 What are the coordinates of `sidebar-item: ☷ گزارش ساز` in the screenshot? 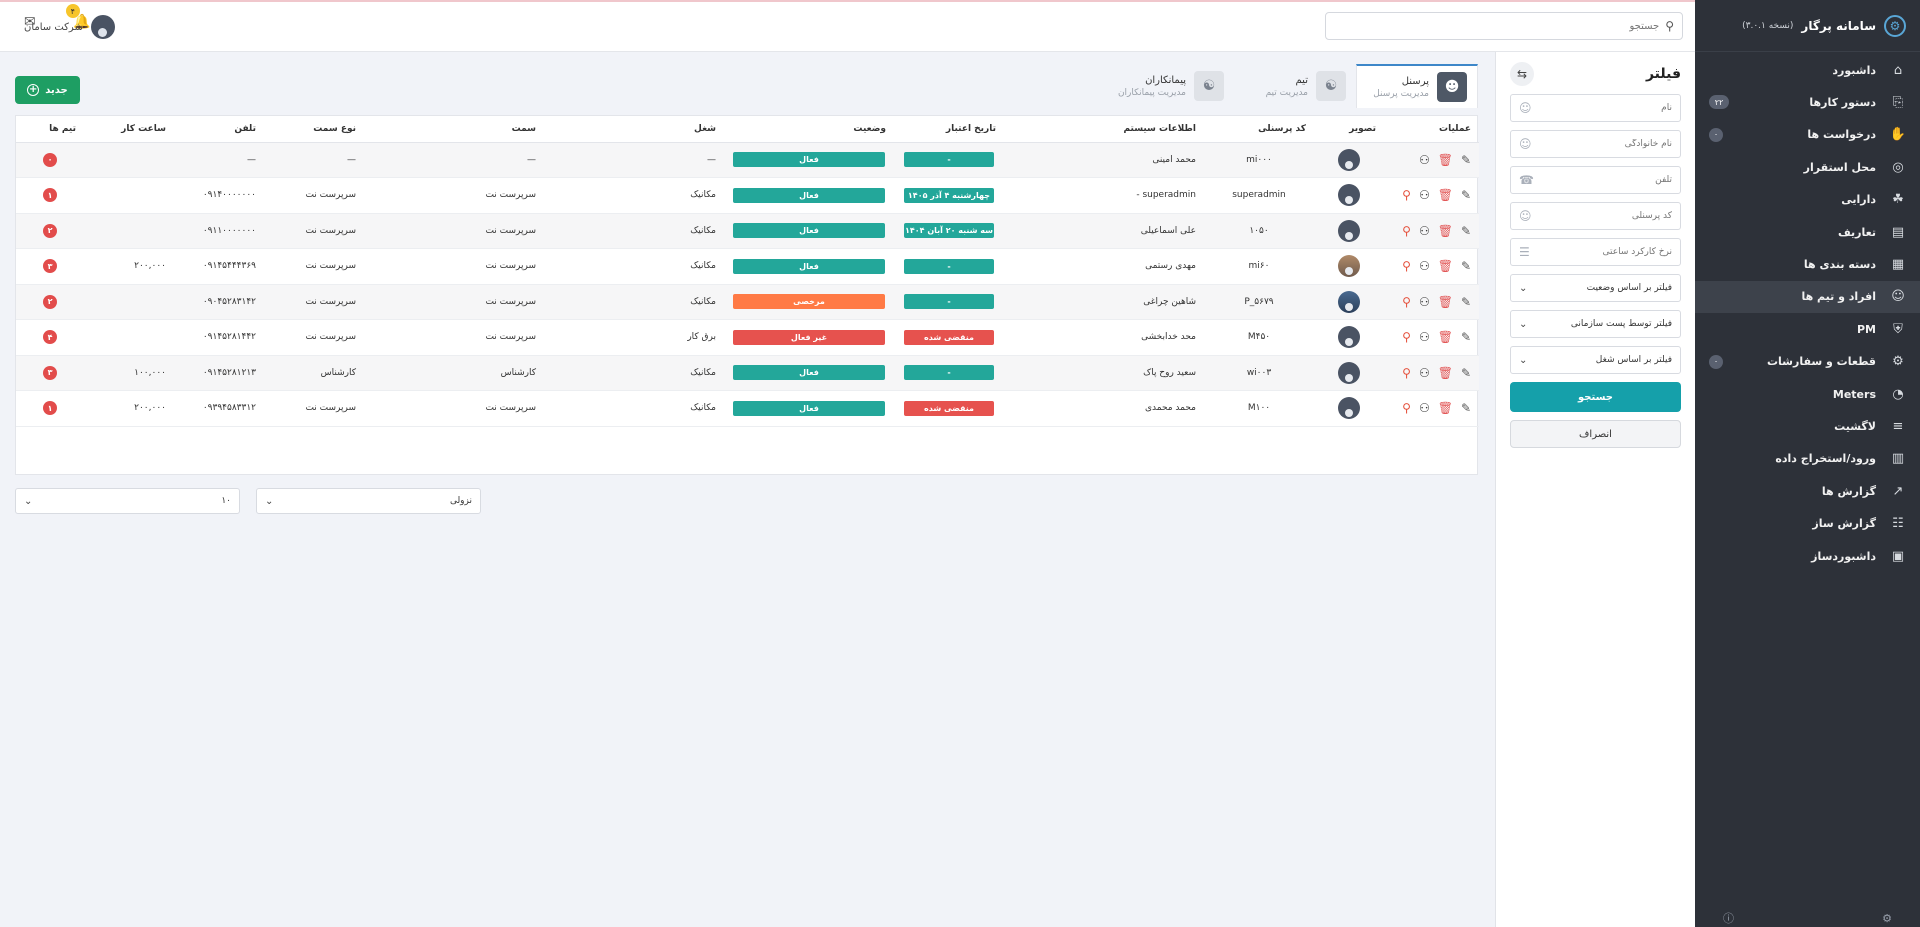 It's located at (1807, 523).